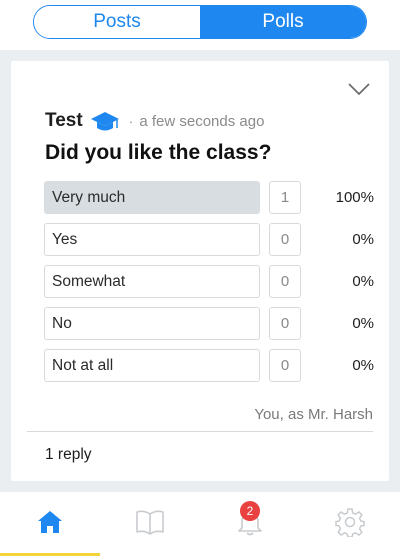  I want to click on poll-option: Yes 0 0%, so click(209, 239).